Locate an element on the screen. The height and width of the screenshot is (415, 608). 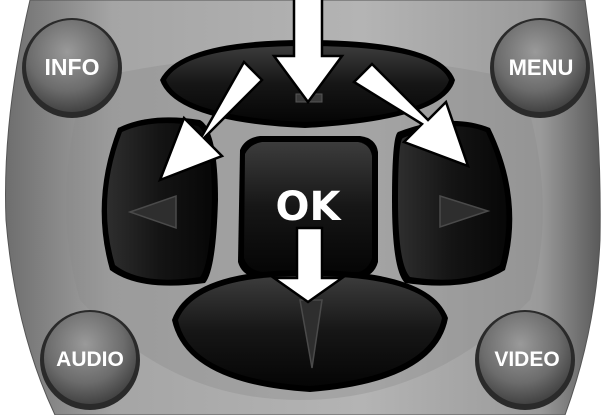
video-button: VIDEO is located at coordinates (525, 360).